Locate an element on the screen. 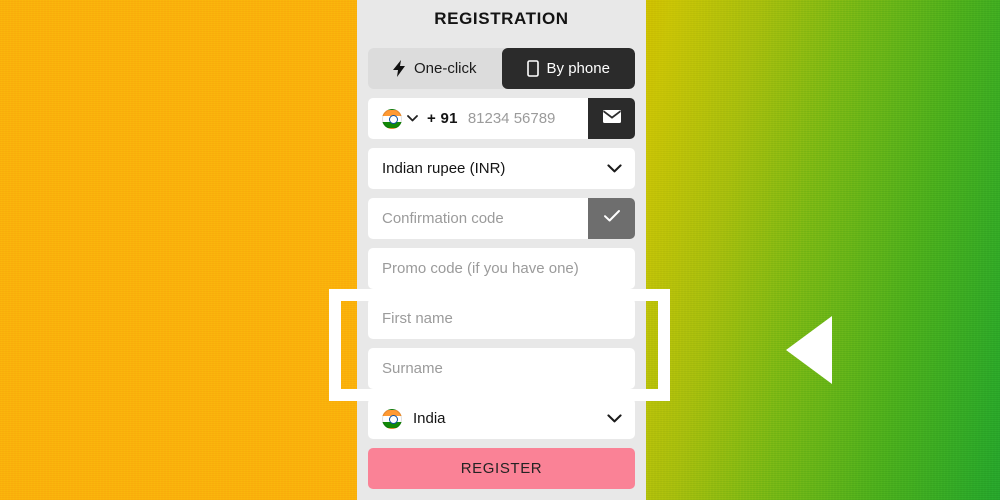 The width and height of the screenshot is (1000, 500). page-title: REGISTRATION is located at coordinates (501, 18).